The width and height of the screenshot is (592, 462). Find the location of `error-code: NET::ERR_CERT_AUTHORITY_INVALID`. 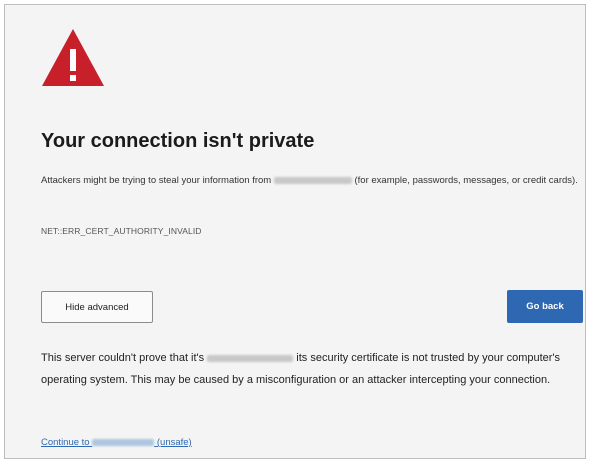

error-code: NET::ERR_CERT_AUTHORITY_INVALID is located at coordinates (121, 231).